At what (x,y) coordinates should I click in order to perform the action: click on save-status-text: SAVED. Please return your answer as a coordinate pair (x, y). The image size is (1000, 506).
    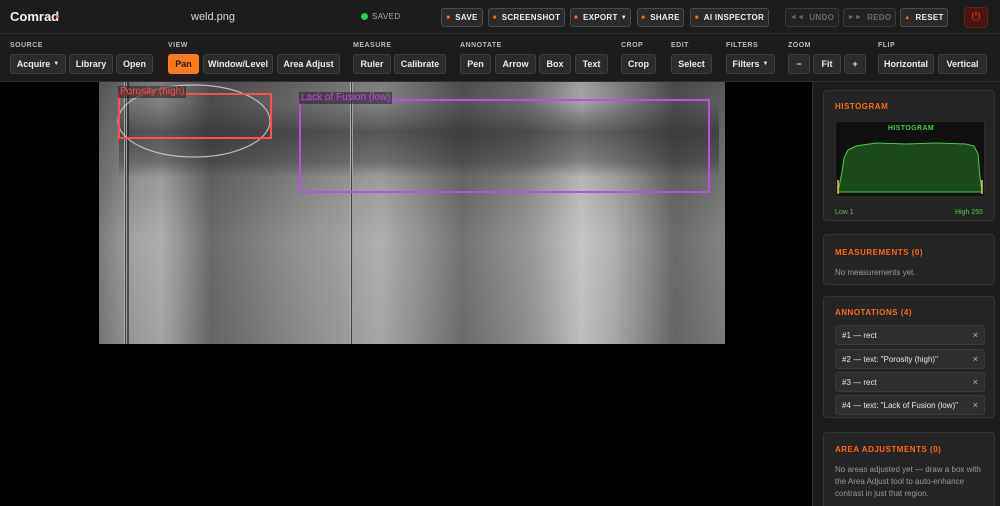
    Looking at the image, I should click on (386, 16).